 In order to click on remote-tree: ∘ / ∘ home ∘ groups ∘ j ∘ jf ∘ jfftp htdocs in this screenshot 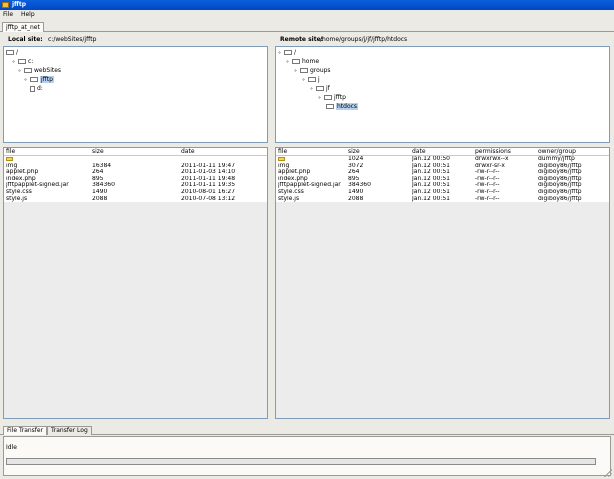, I will do `click(442, 94)`.